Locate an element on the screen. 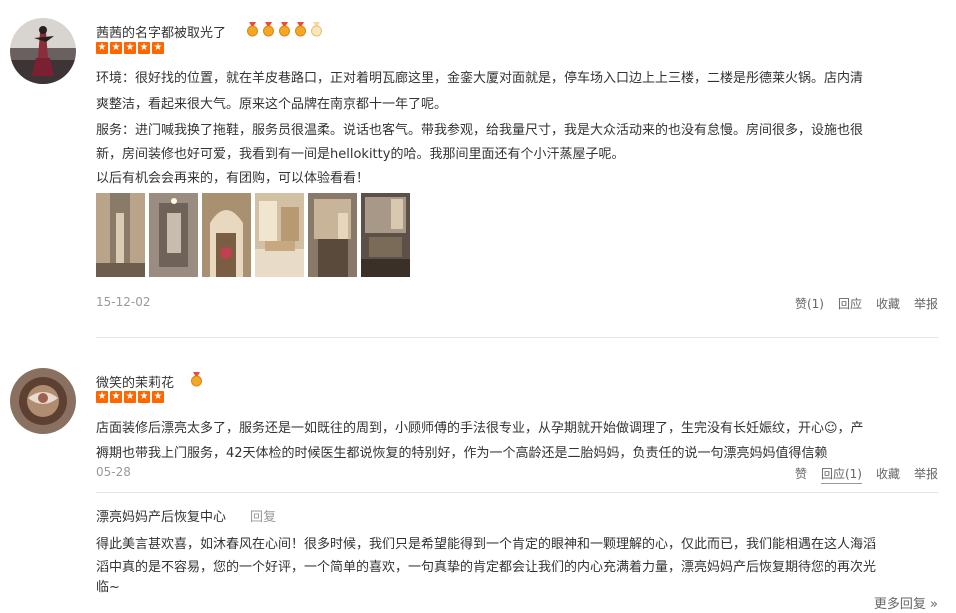  merchant-name: 漂亮妈妈产后恢复中心 is located at coordinates (161, 515).